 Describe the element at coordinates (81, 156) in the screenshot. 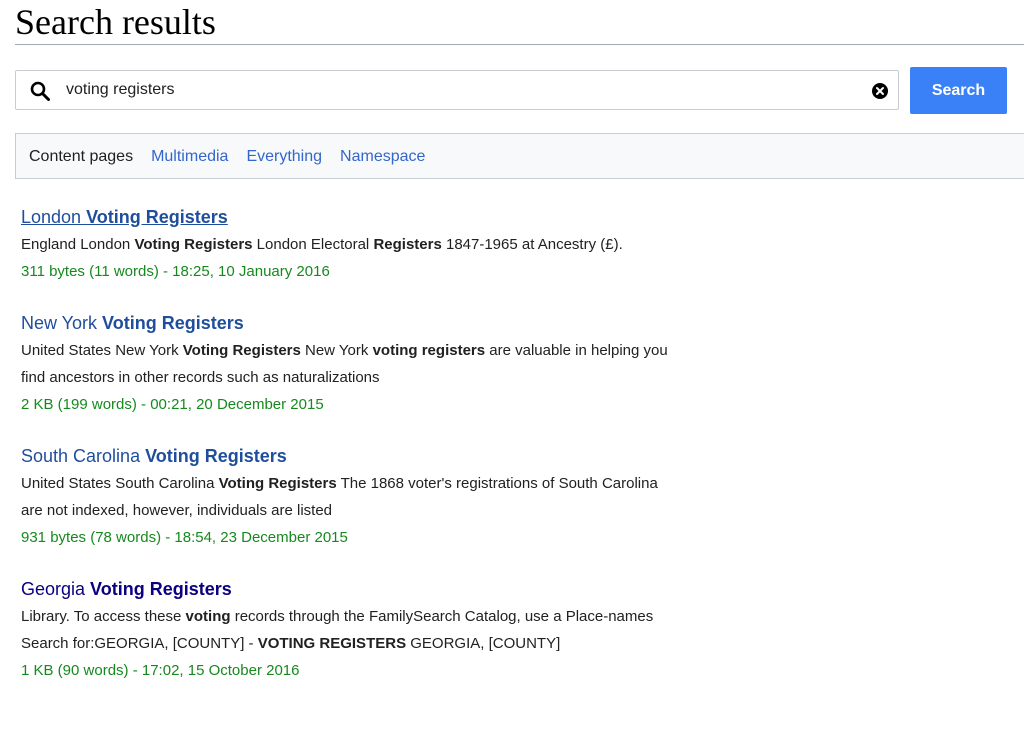

I see `tab-content-pages: Content pages` at that location.